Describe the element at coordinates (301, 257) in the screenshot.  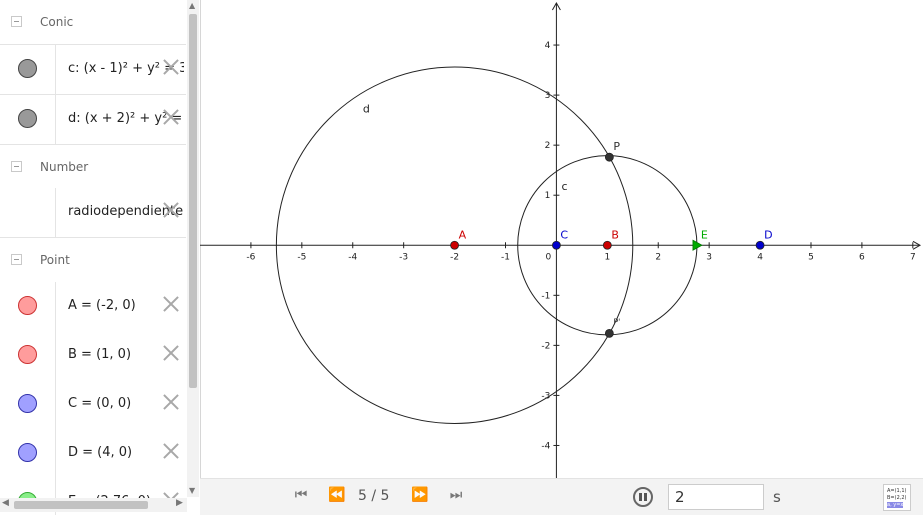
I see `x-tick-label: -5` at that location.